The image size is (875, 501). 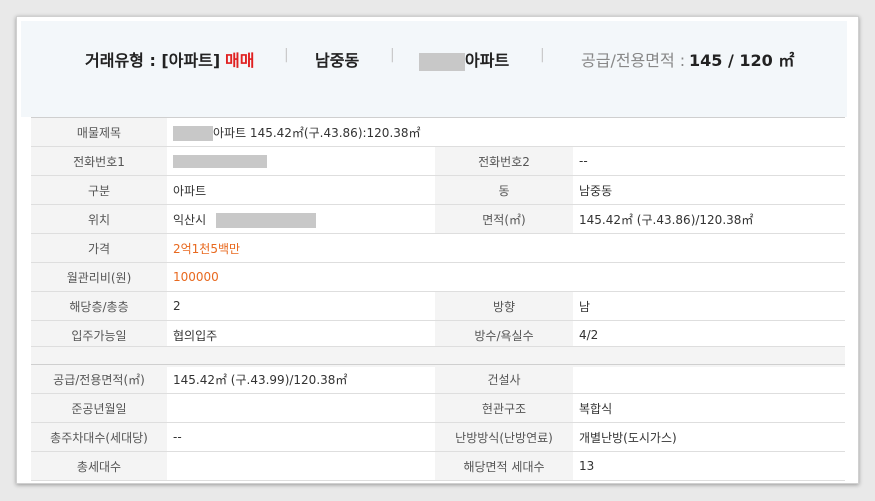 I want to click on label-location: 위치, so click(x=99, y=219).